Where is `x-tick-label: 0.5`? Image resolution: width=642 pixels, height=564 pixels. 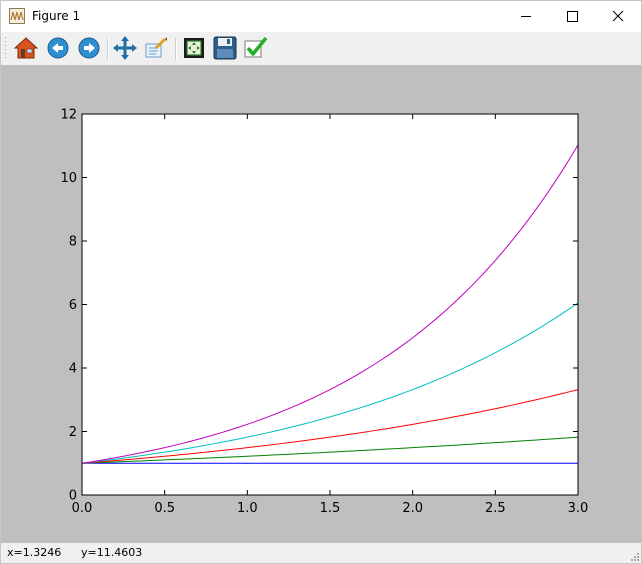 x-tick-label: 0.5 is located at coordinates (164, 508).